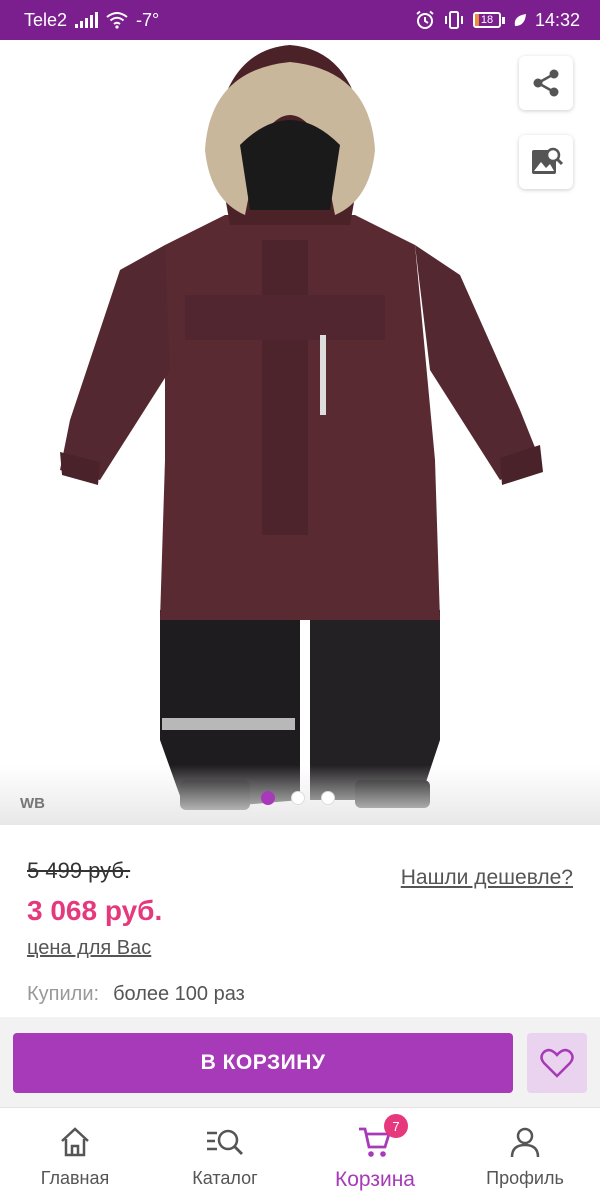 This screenshot has height=1199, width=600. Describe the element at coordinates (95, 910) in the screenshot. I see `current-price: 3 068 руб.` at that location.